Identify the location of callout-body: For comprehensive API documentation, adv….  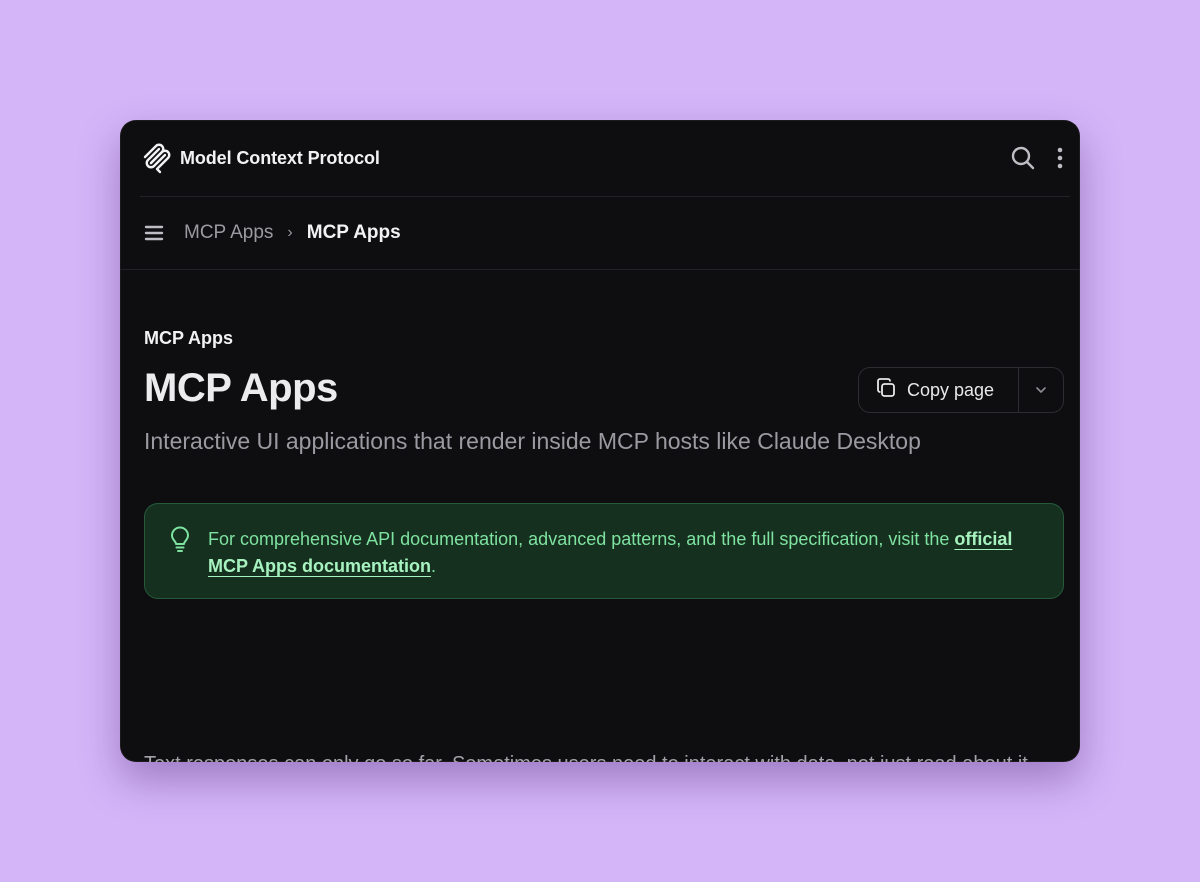
(581, 539).